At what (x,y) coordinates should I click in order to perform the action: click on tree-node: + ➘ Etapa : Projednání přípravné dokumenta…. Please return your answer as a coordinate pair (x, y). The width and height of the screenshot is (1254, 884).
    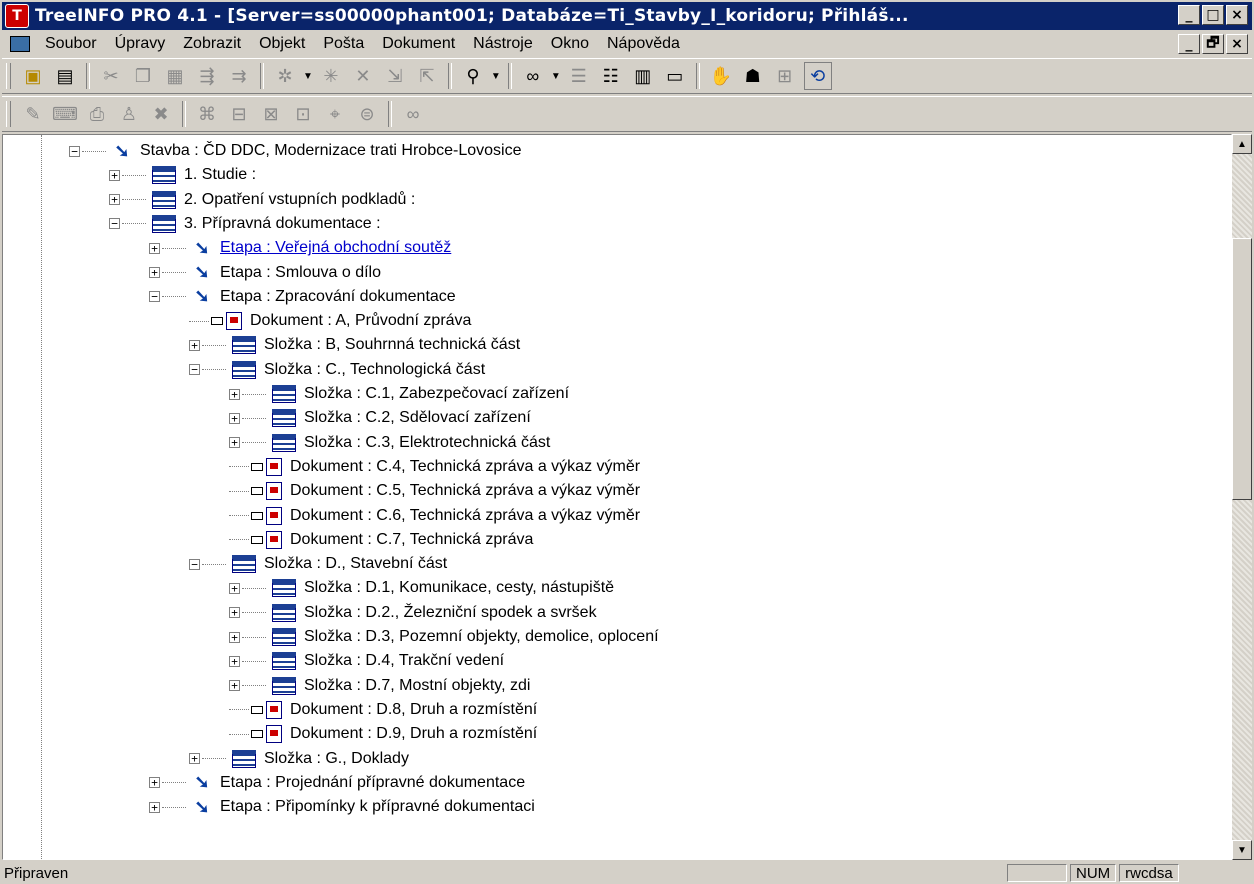
    Looking at the image, I should click on (337, 783).